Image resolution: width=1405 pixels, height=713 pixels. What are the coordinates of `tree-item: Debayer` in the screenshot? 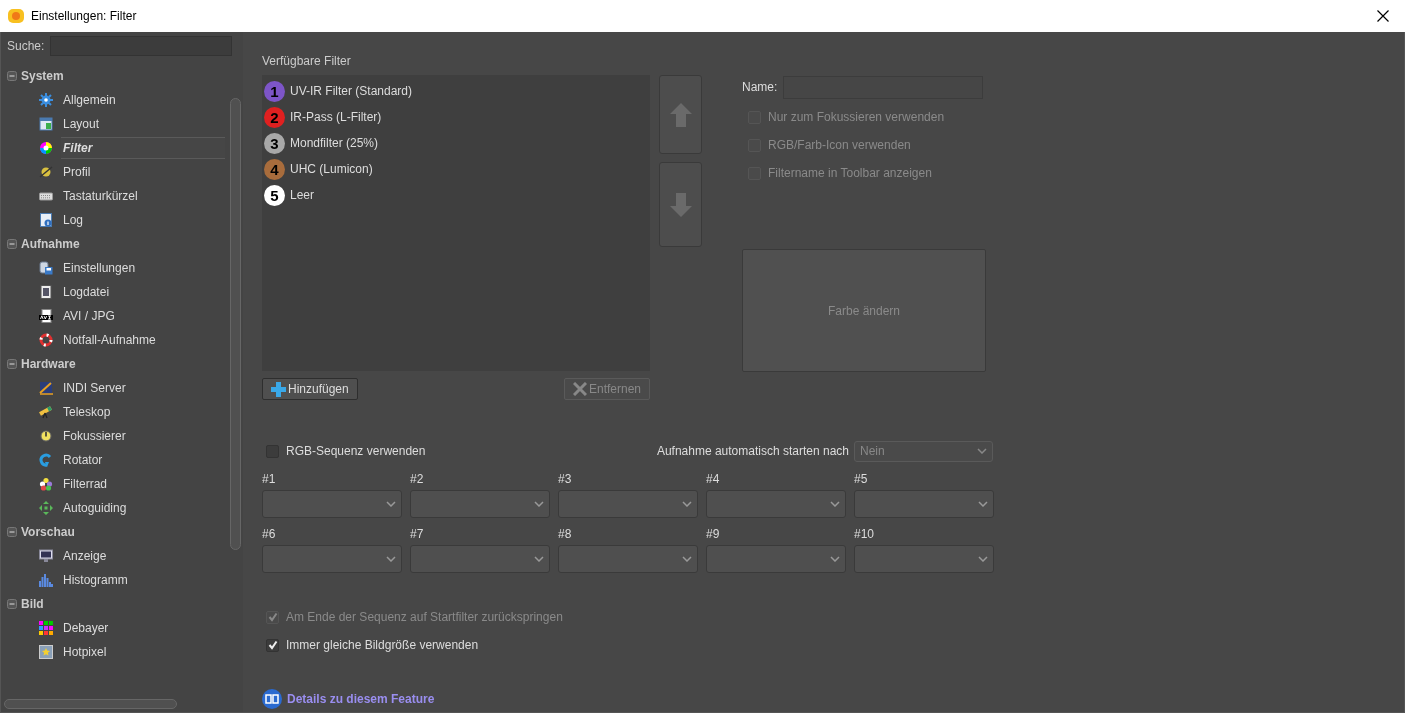 It's located at (143, 628).